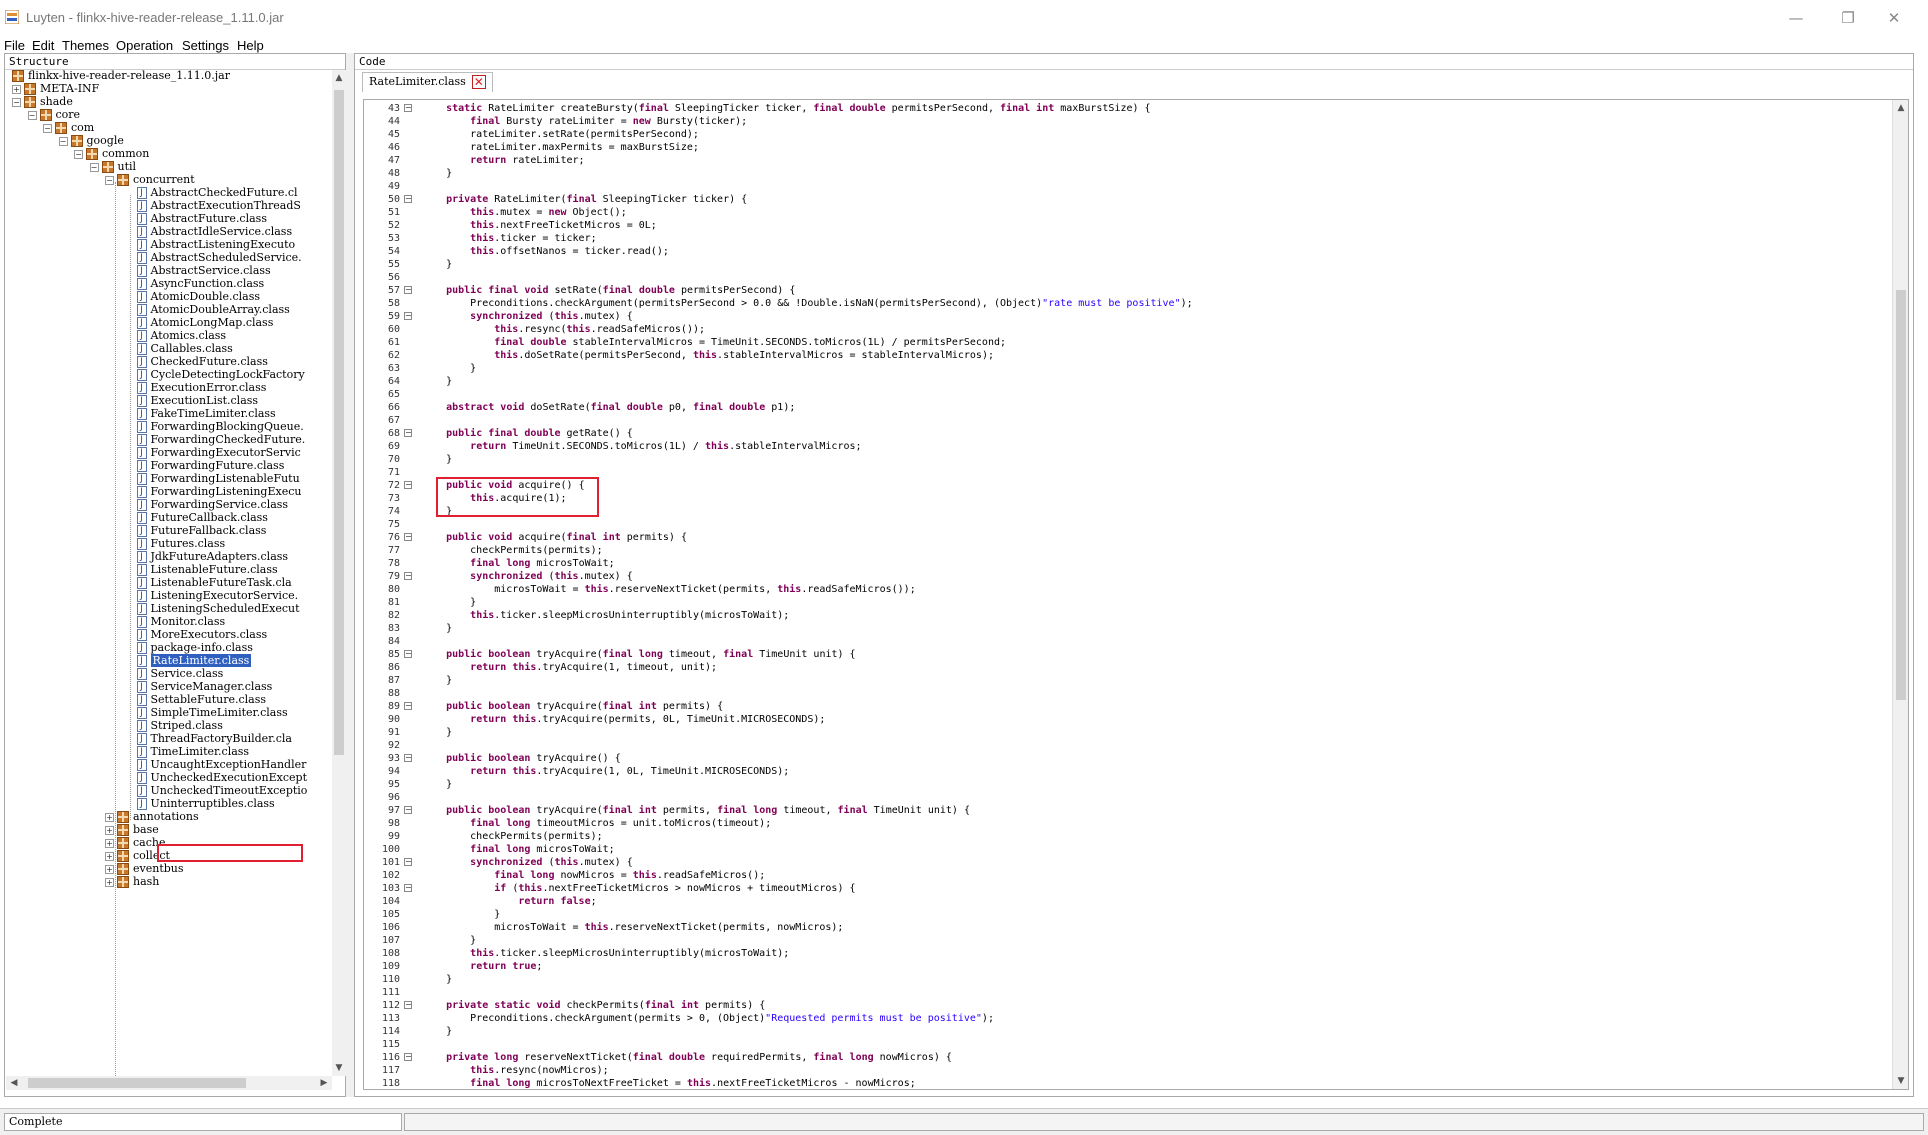 Image resolution: width=1928 pixels, height=1135 pixels. What do you see at coordinates (1848, 18) in the screenshot?
I see `restore-button: ❐` at bounding box center [1848, 18].